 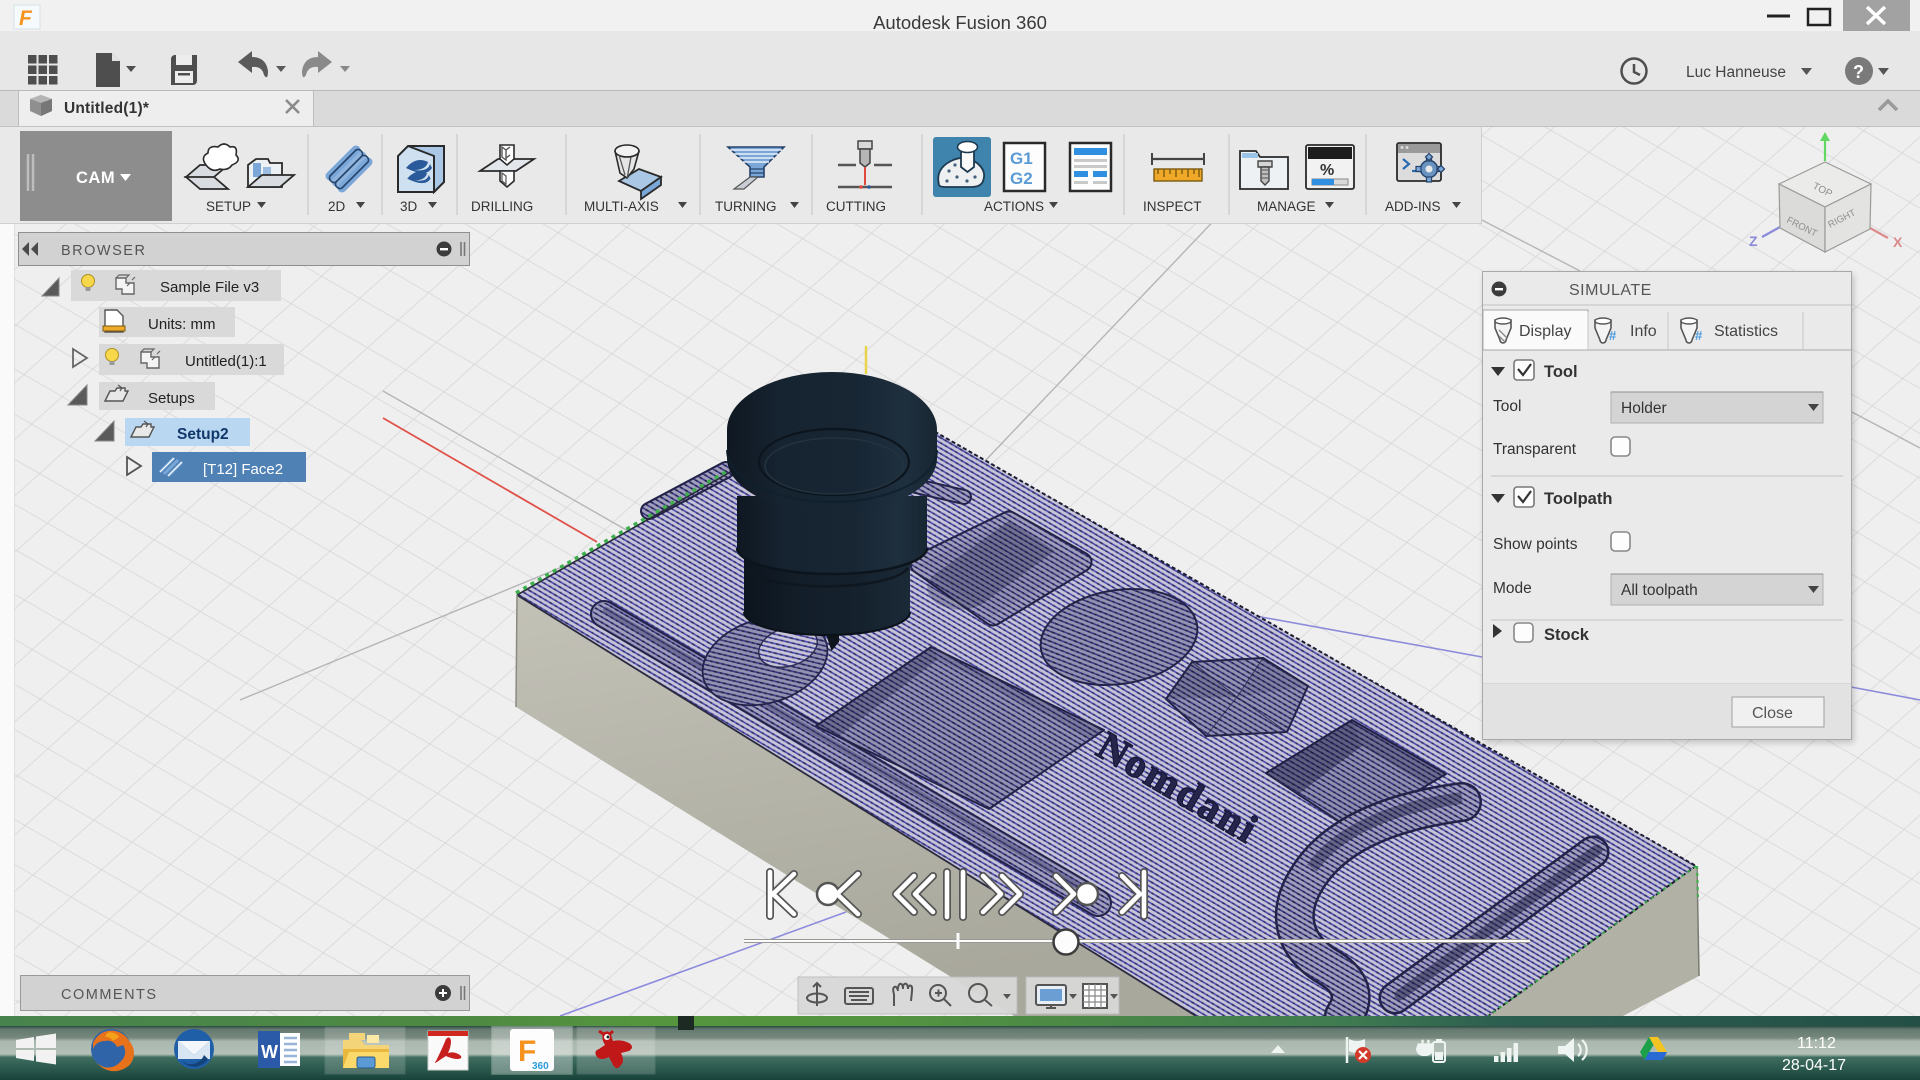 What do you see at coordinates (1021, 158) in the screenshot?
I see `svg-text: G1` at bounding box center [1021, 158].